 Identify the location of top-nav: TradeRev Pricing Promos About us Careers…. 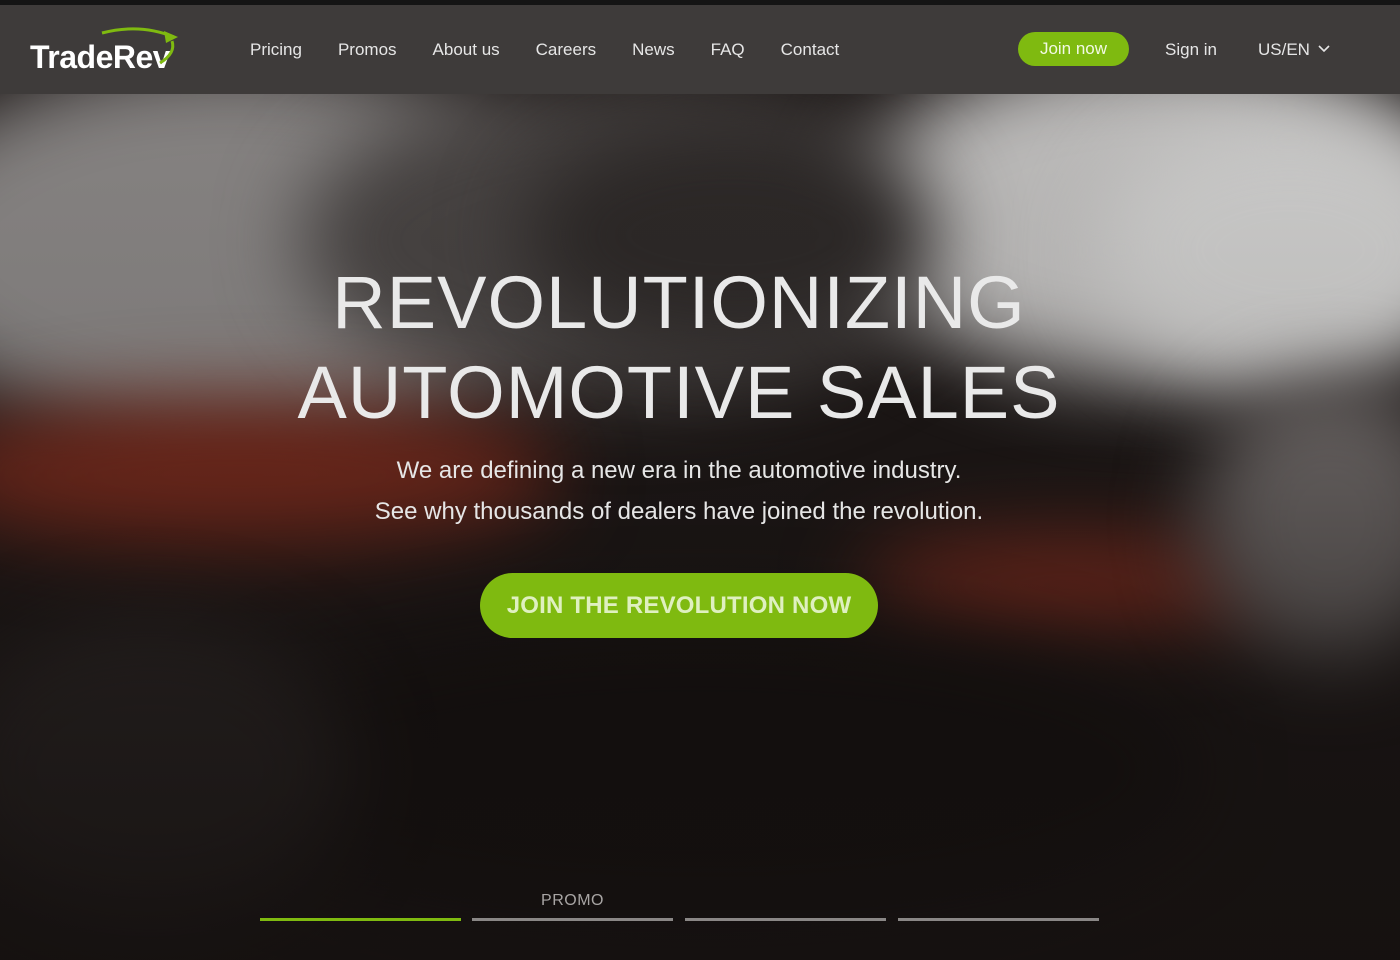
(700, 49).